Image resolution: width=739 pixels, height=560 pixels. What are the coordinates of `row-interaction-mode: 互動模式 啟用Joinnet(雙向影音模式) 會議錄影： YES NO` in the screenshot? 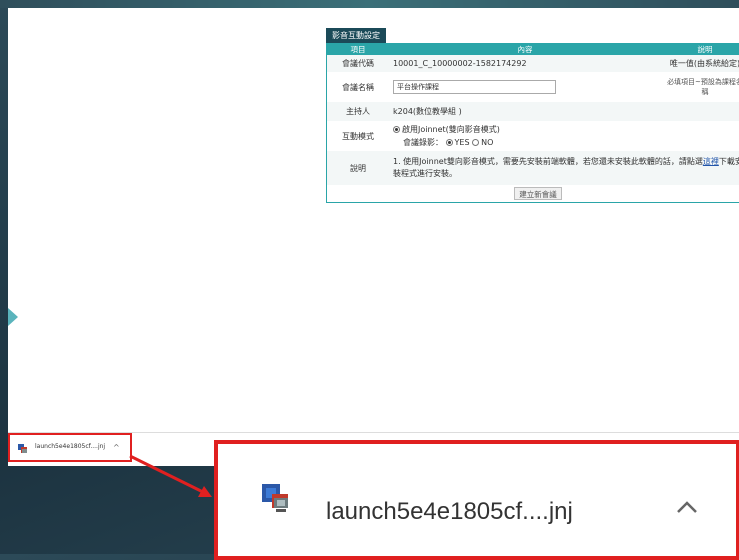 It's located at (533, 136).